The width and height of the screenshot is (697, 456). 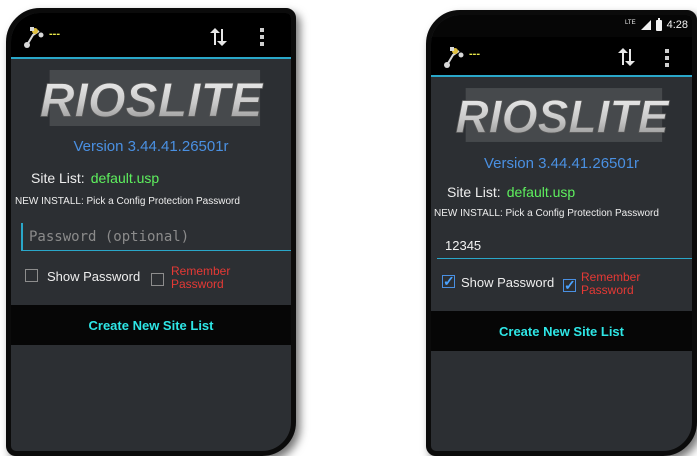 What do you see at coordinates (645, 25) in the screenshot?
I see `signal-icon` at bounding box center [645, 25].